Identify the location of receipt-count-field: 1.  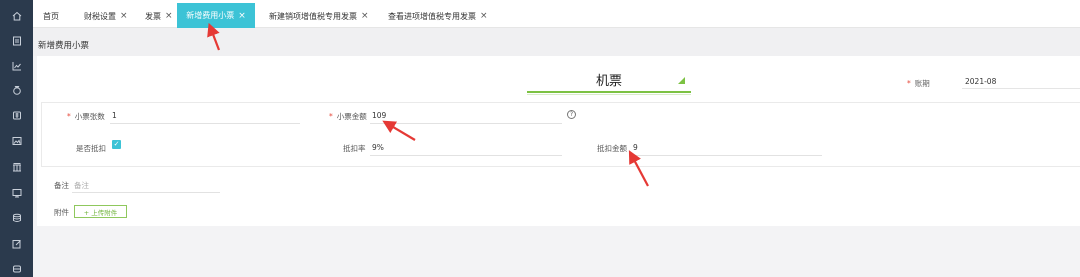
(114, 115).